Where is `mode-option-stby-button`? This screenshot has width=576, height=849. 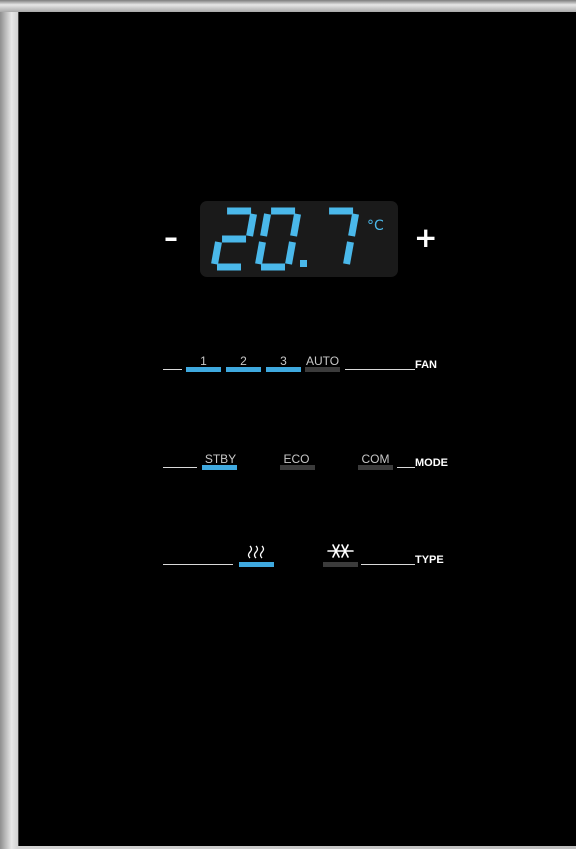 mode-option-stby-button is located at coordinates (219, 467).